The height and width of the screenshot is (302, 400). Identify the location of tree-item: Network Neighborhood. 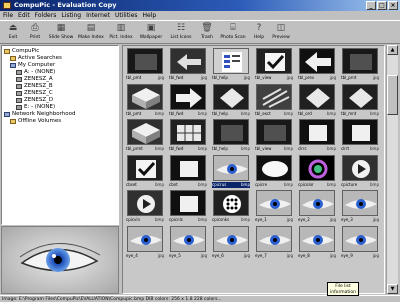
(60, 114).